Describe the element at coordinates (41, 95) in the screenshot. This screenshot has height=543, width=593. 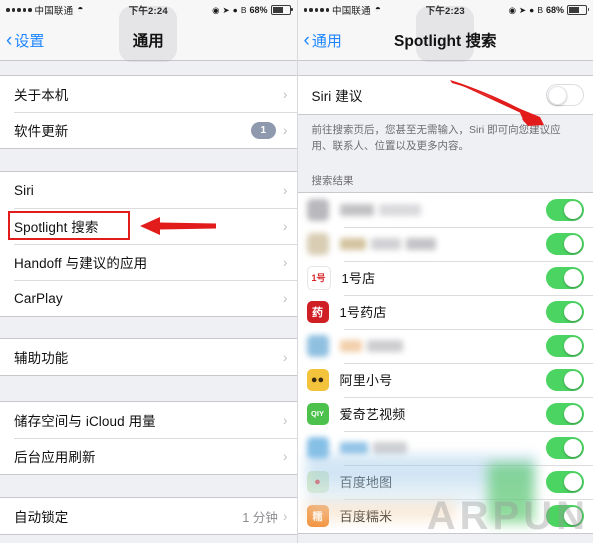
I see `row-label: 关于本机` at that location.